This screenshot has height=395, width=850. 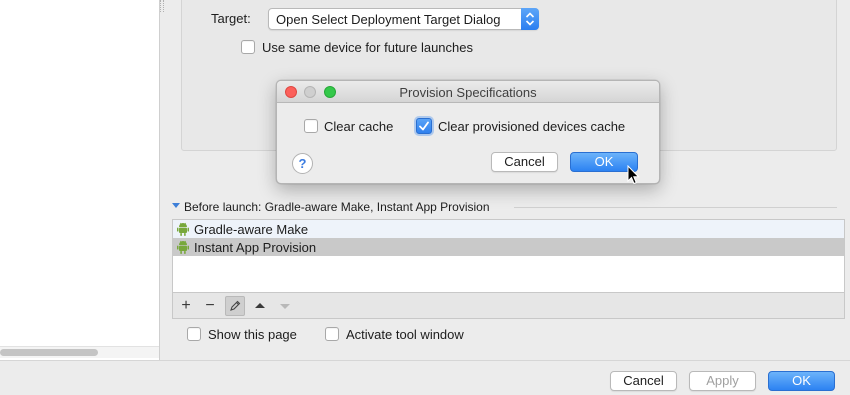 What do you see at coordinates (524, 162) in the screenshot?
I see `dialog-cancel-button: Cancel` at bounding box center [524, 162].